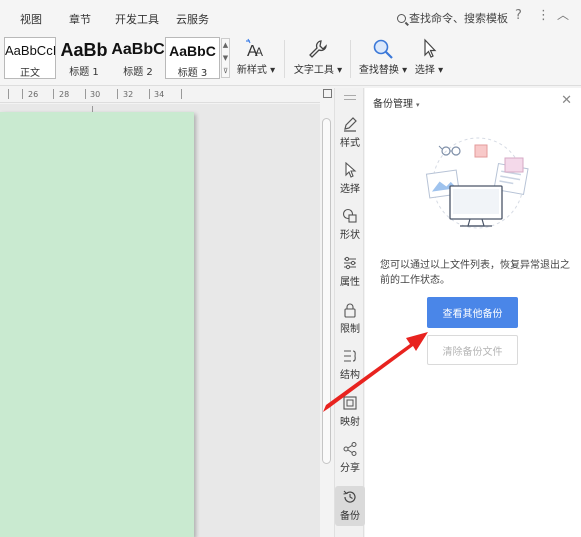 The width and height of the screenshot is (581, 537). What do you see at coordinates (518, 15) in the screenshot?
I see `question-icon: ?` at bounding box center [518, 15].